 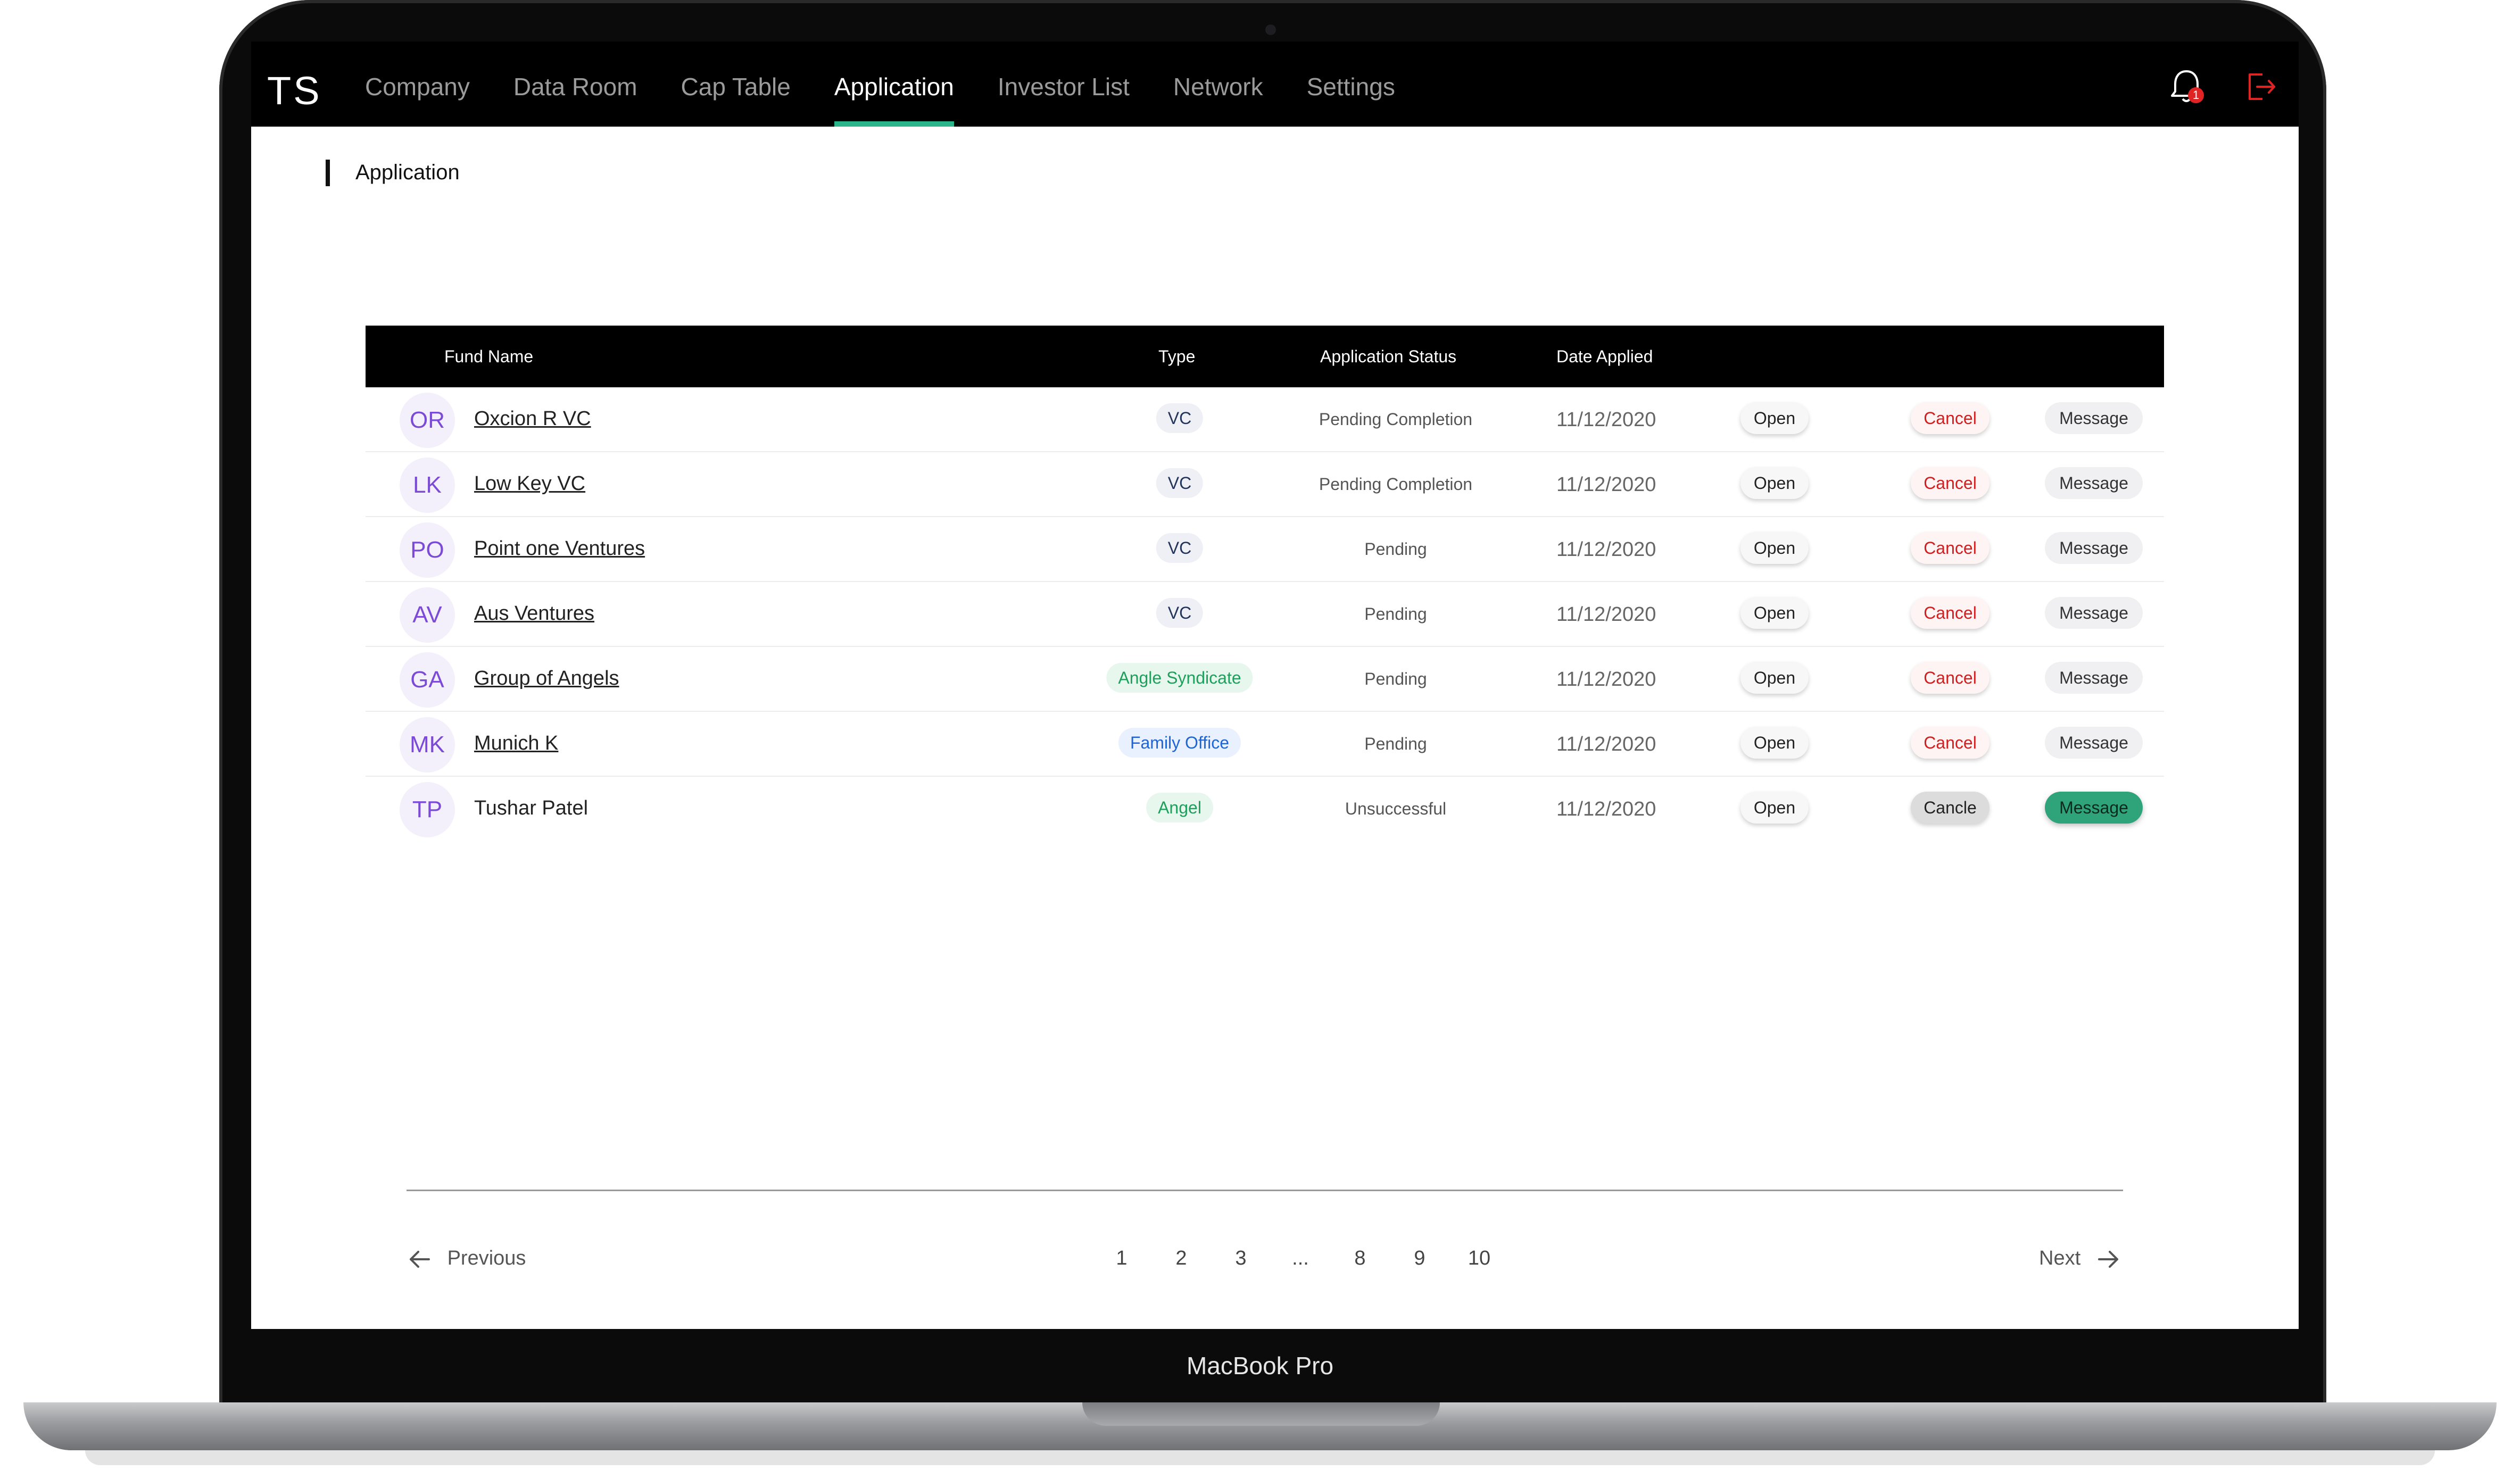 What do you see at coordinates (328, 173) in the screenshot?
I see `breadcrumb-marker` at bounding box center [328, 173].